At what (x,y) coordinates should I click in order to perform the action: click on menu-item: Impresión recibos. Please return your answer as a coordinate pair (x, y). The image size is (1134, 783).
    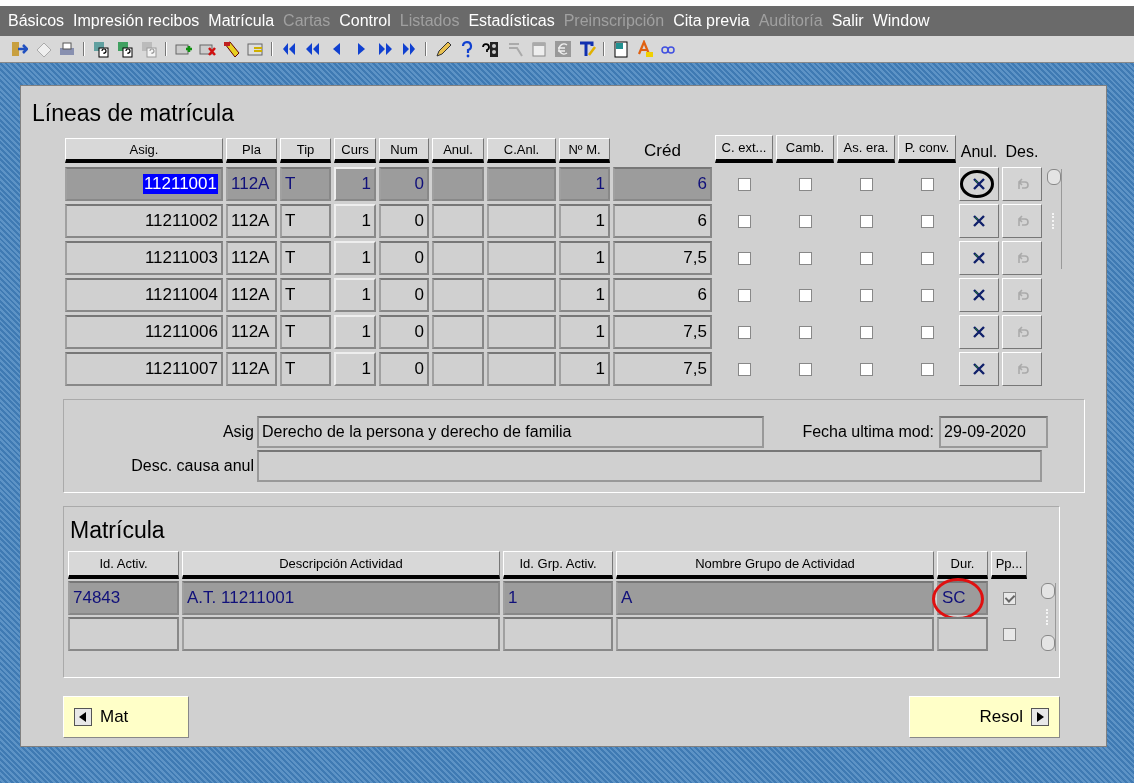
    Looking at the image, I should click on (136, 21).